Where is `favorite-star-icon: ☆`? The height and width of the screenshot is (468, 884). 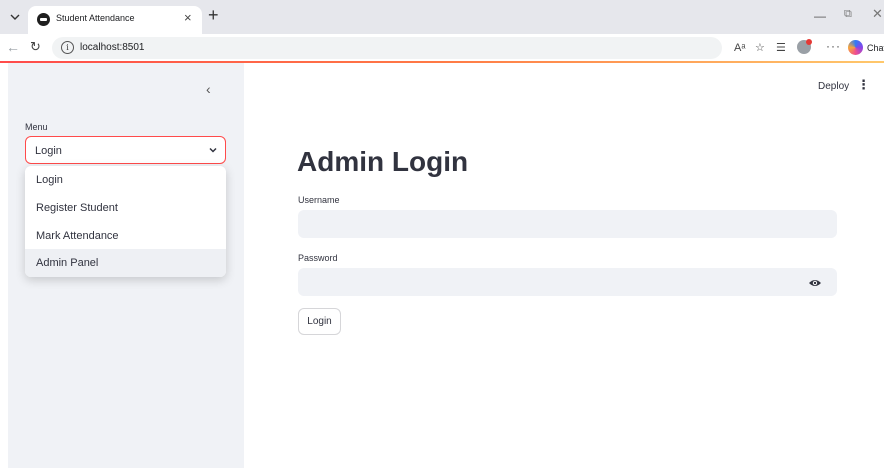 favorite-star-icon: ☆ is located at coordinates (760, 48).